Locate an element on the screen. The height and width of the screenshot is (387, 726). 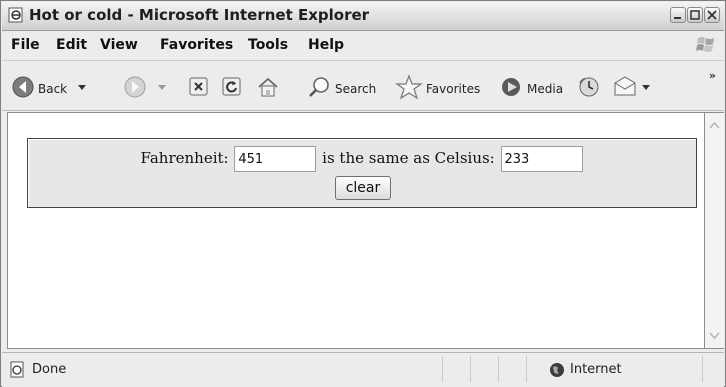
history-button is located at coordinates (589, 85).